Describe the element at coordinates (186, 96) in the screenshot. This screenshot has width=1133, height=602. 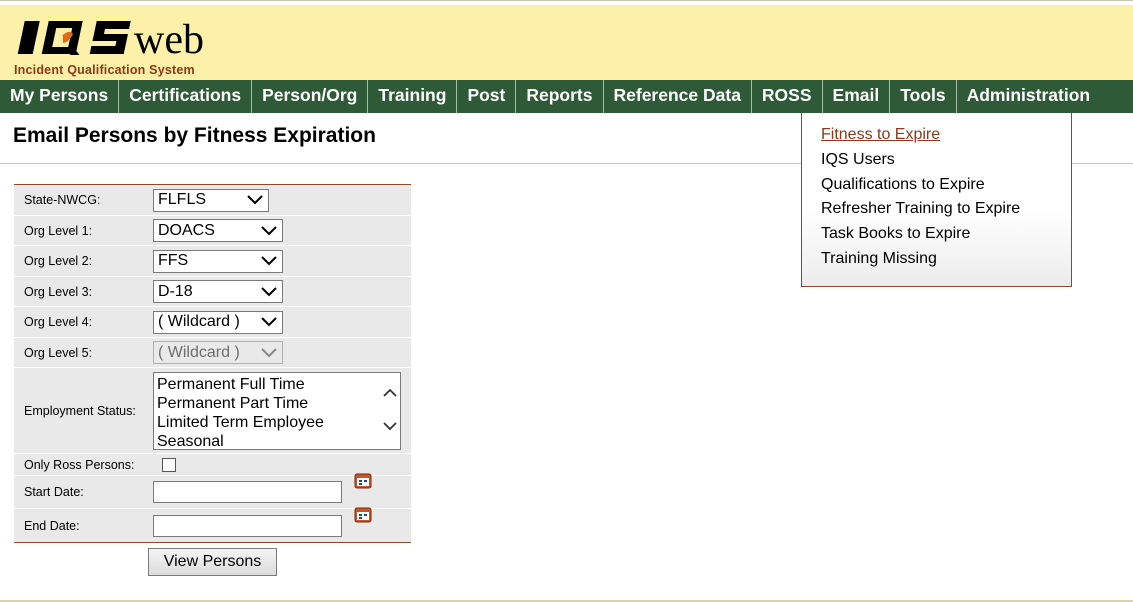
I see `nav-certifications: Certifications` at that location.